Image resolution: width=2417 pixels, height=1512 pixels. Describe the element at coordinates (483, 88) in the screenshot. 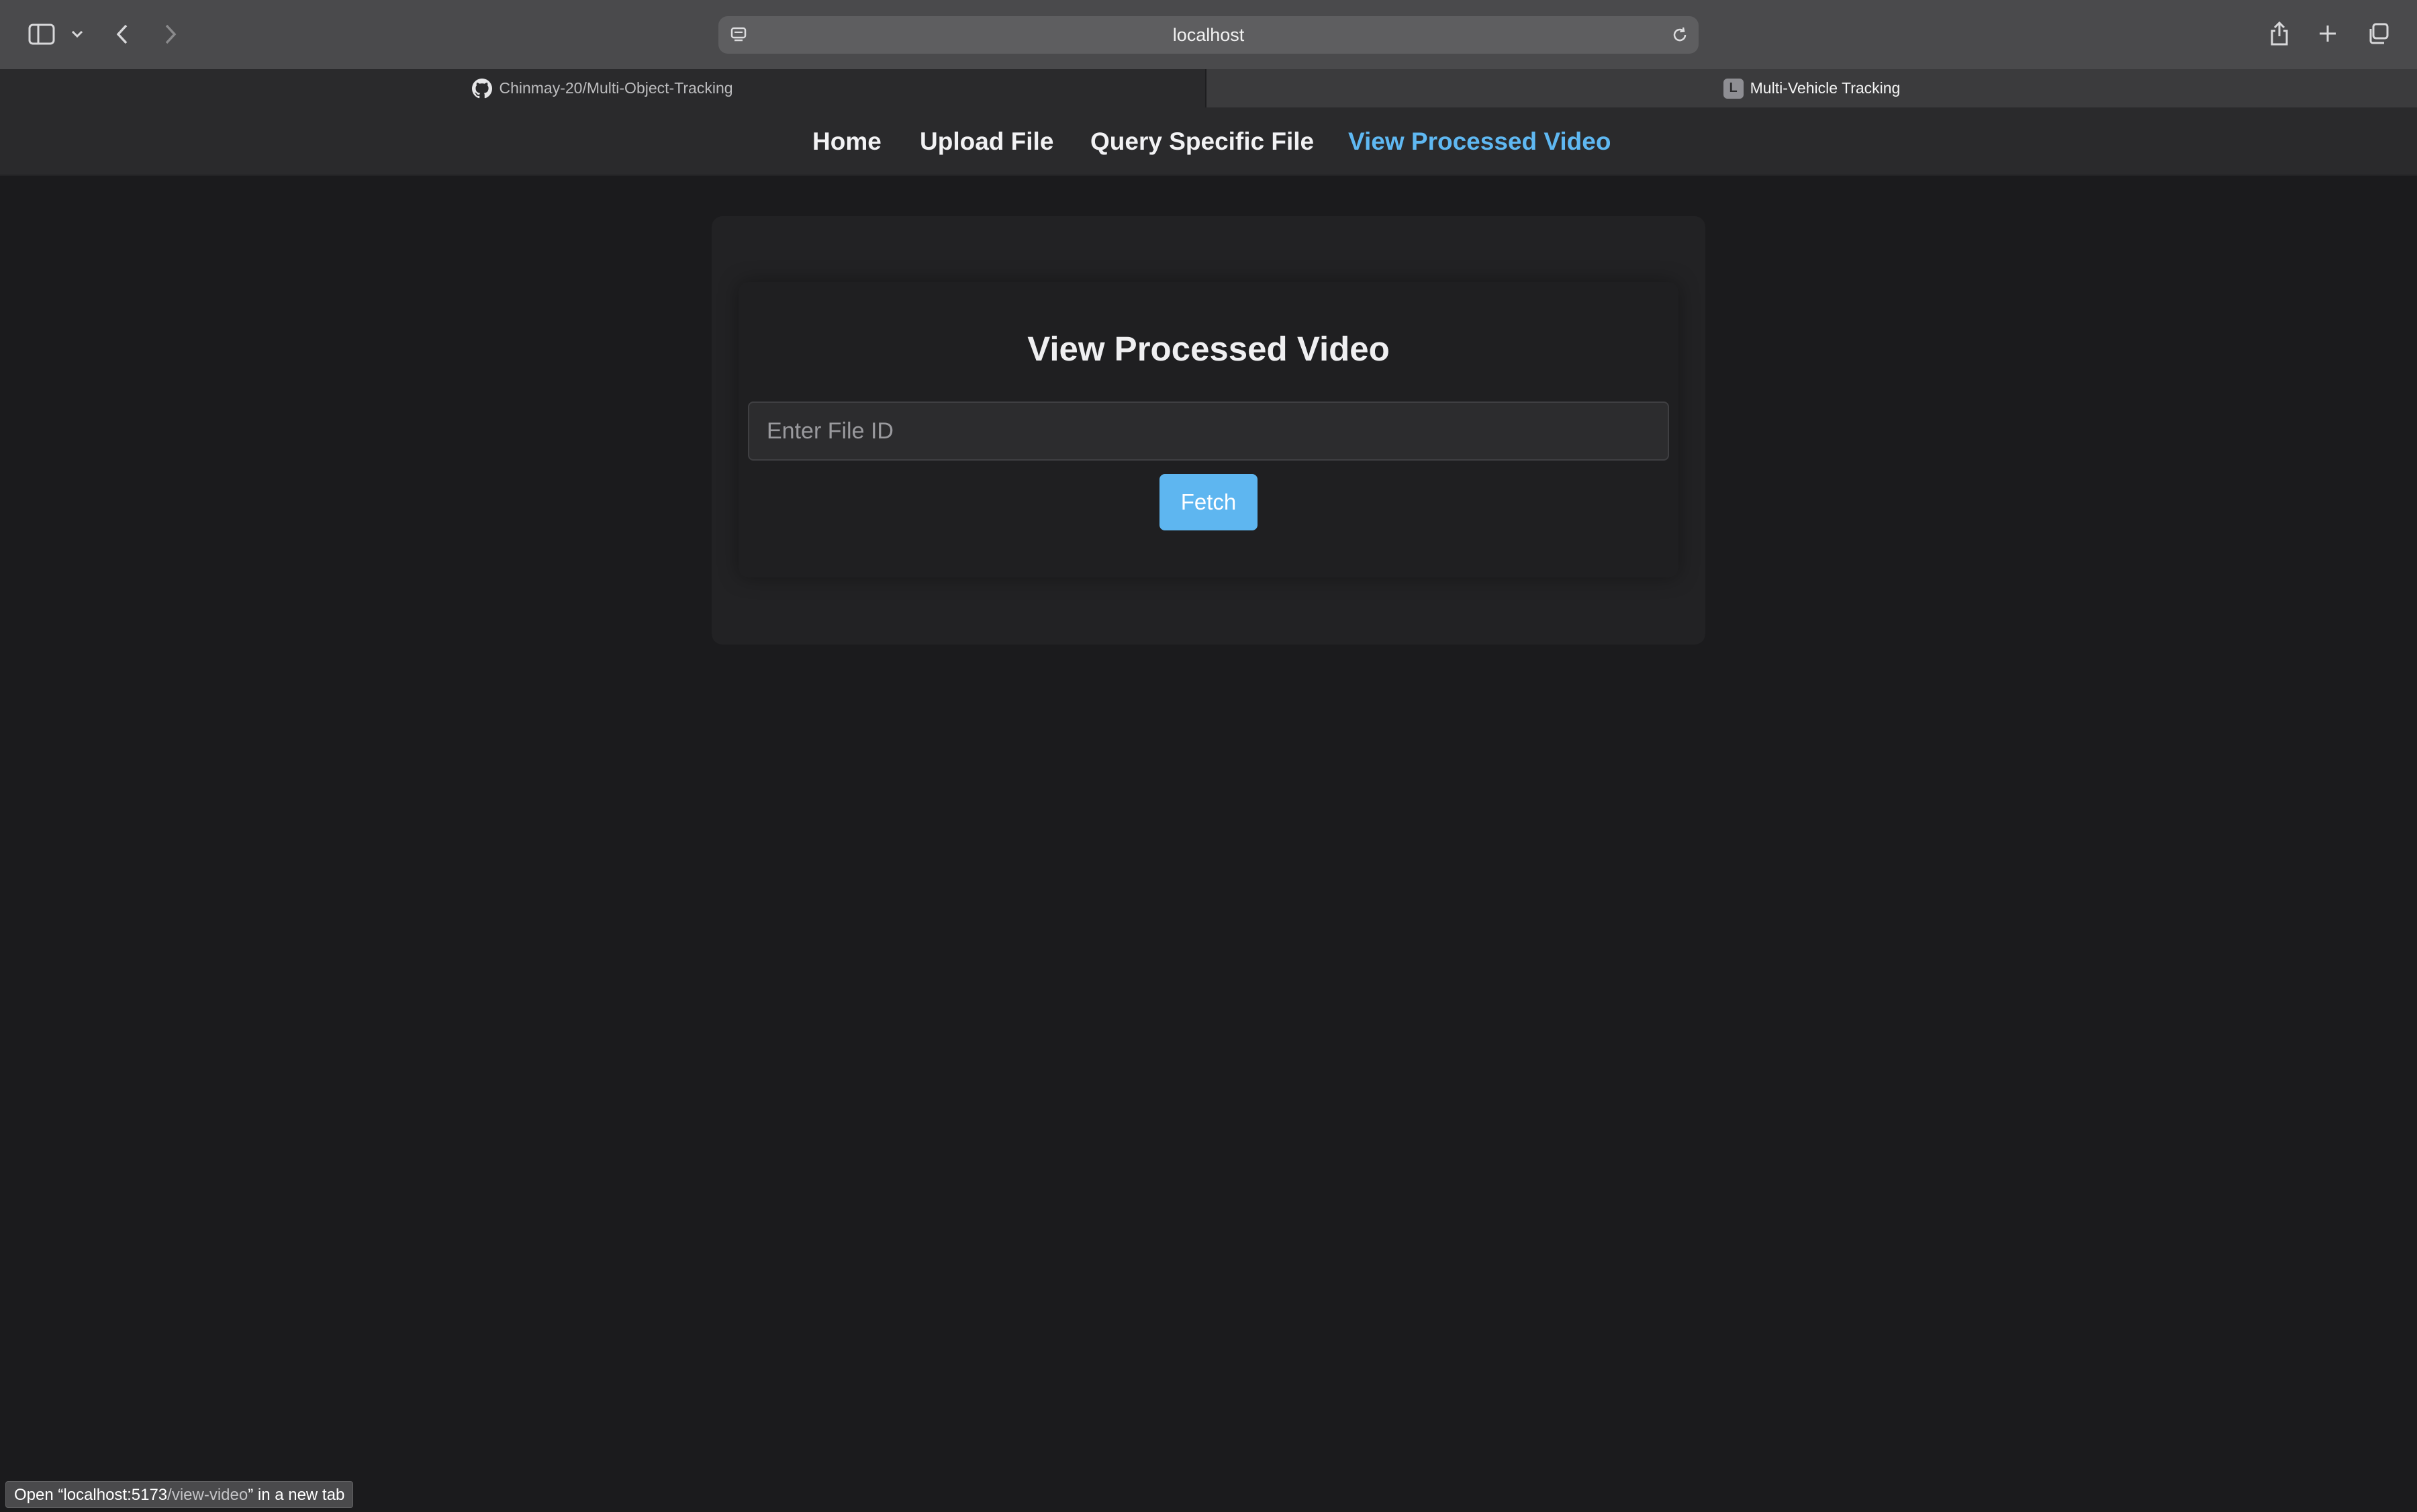

I see `github-icon` at that location.